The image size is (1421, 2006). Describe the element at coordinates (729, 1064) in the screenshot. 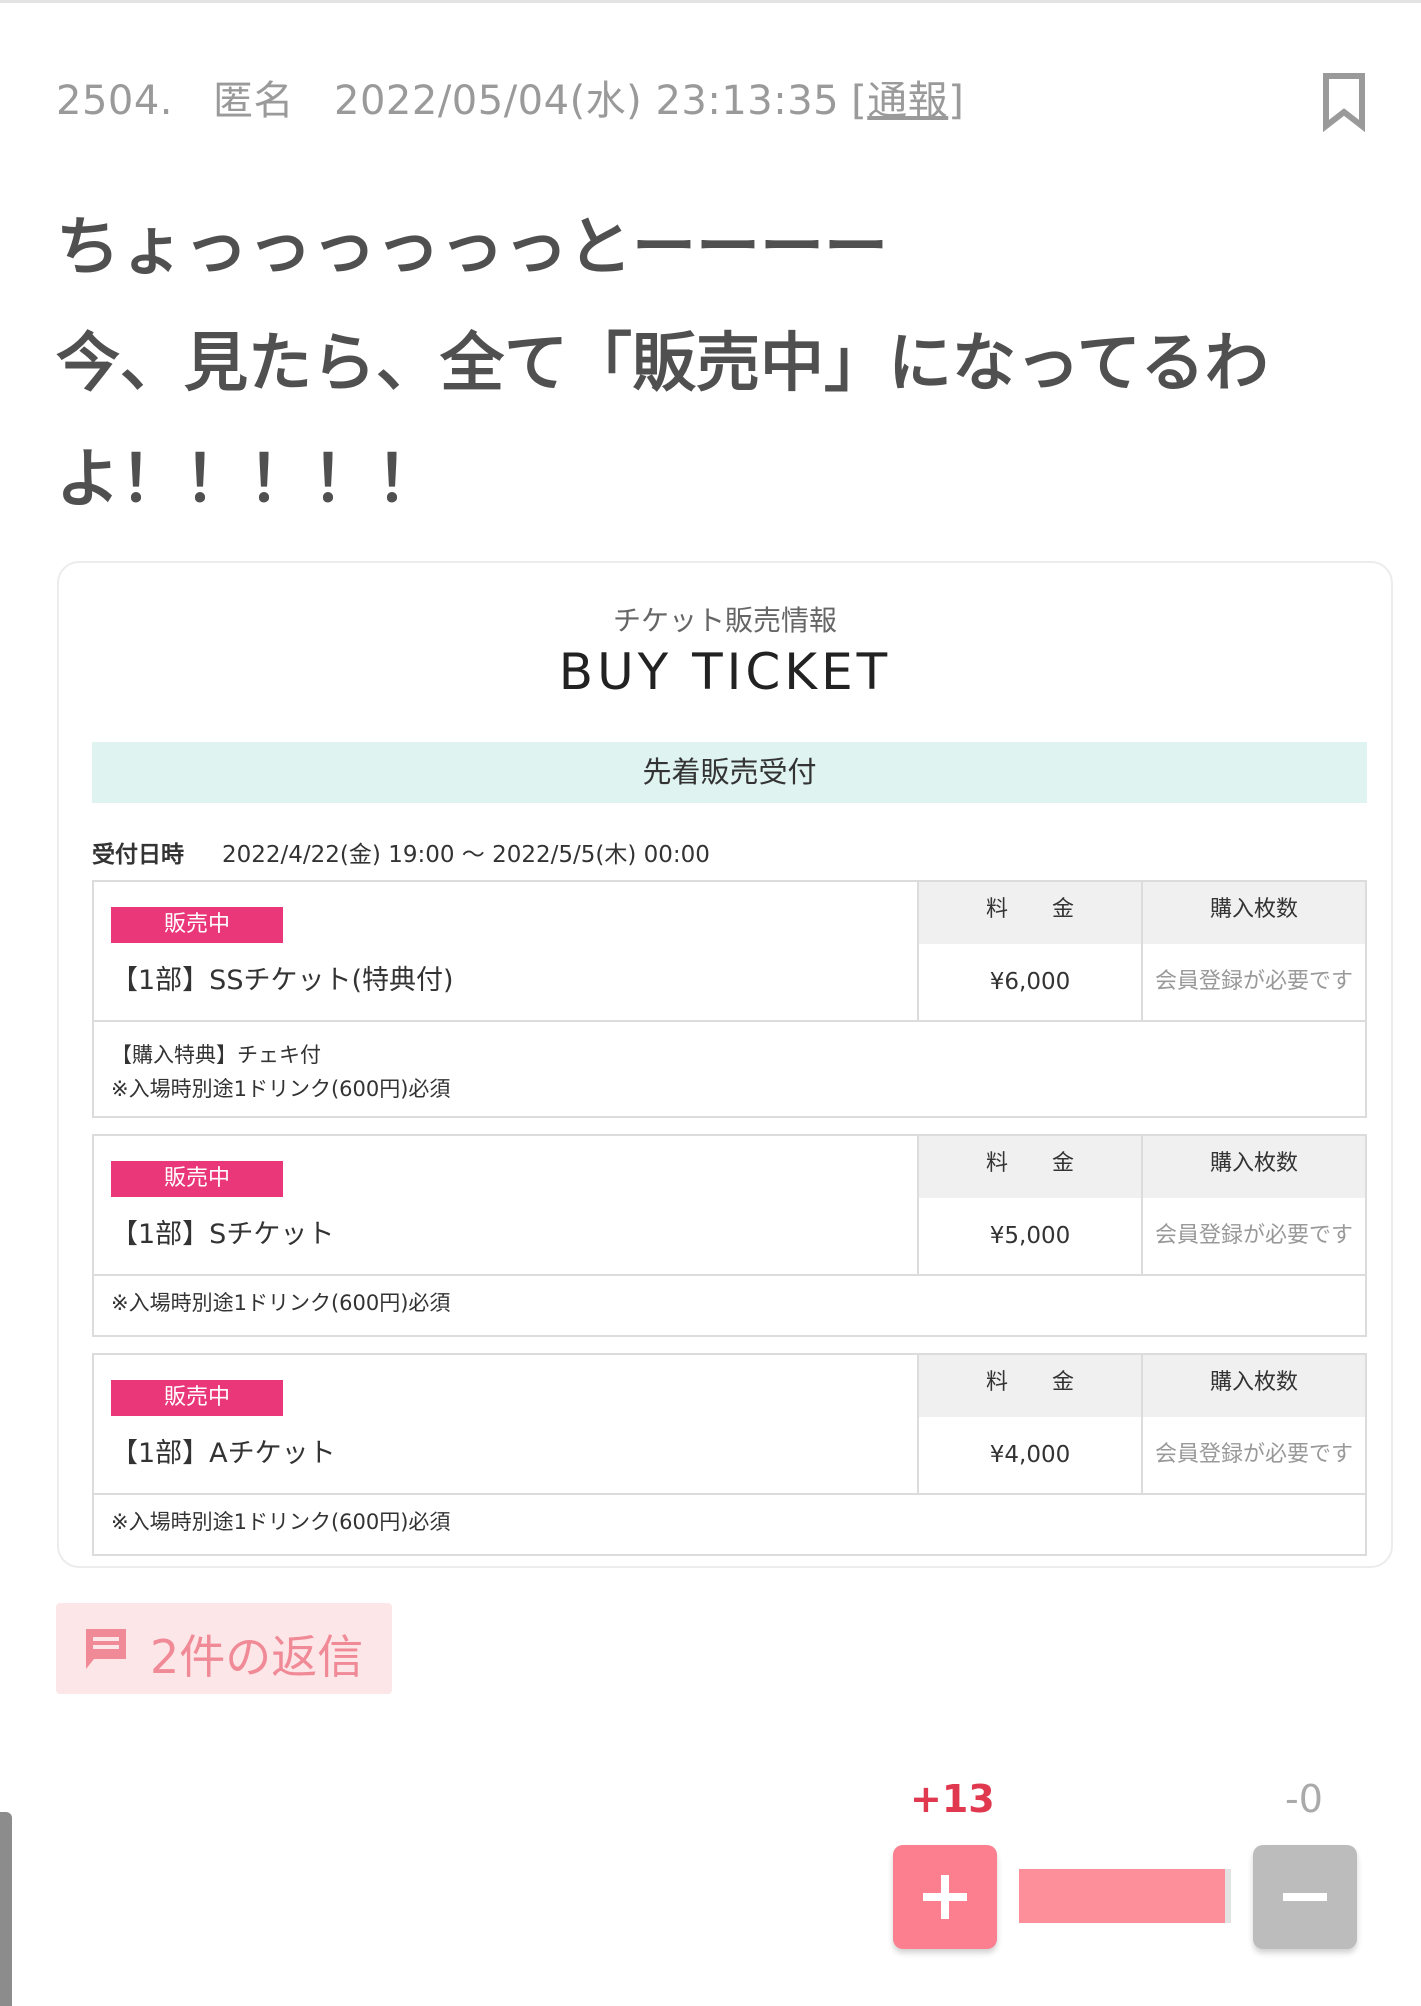

I see `ticket-notes: 【購入特典】チェキ付 ※入場時別途1ドリンク(600円)必須` at that location.